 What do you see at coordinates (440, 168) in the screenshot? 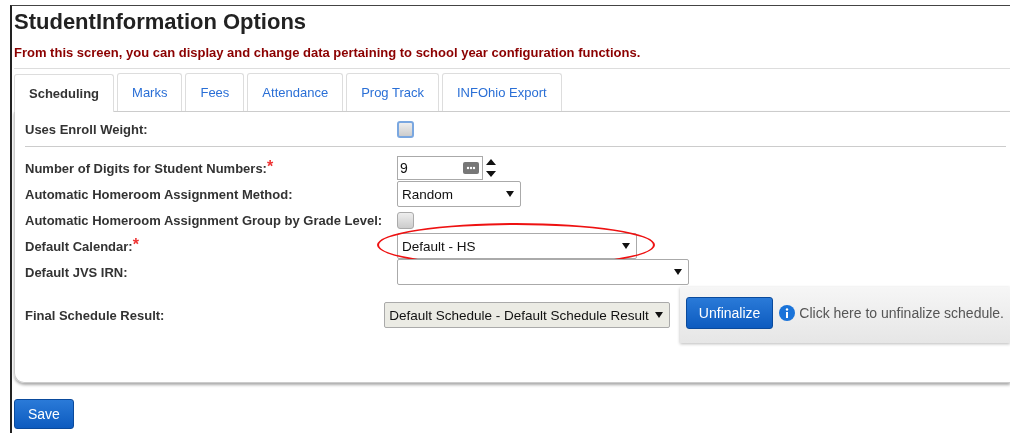
I see `number-field: 9` at bounding box center [440, 168].